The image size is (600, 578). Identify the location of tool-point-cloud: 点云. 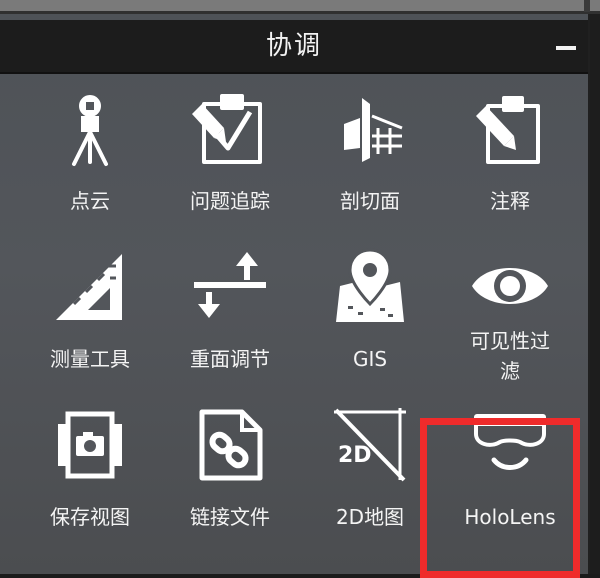
(90, 161).